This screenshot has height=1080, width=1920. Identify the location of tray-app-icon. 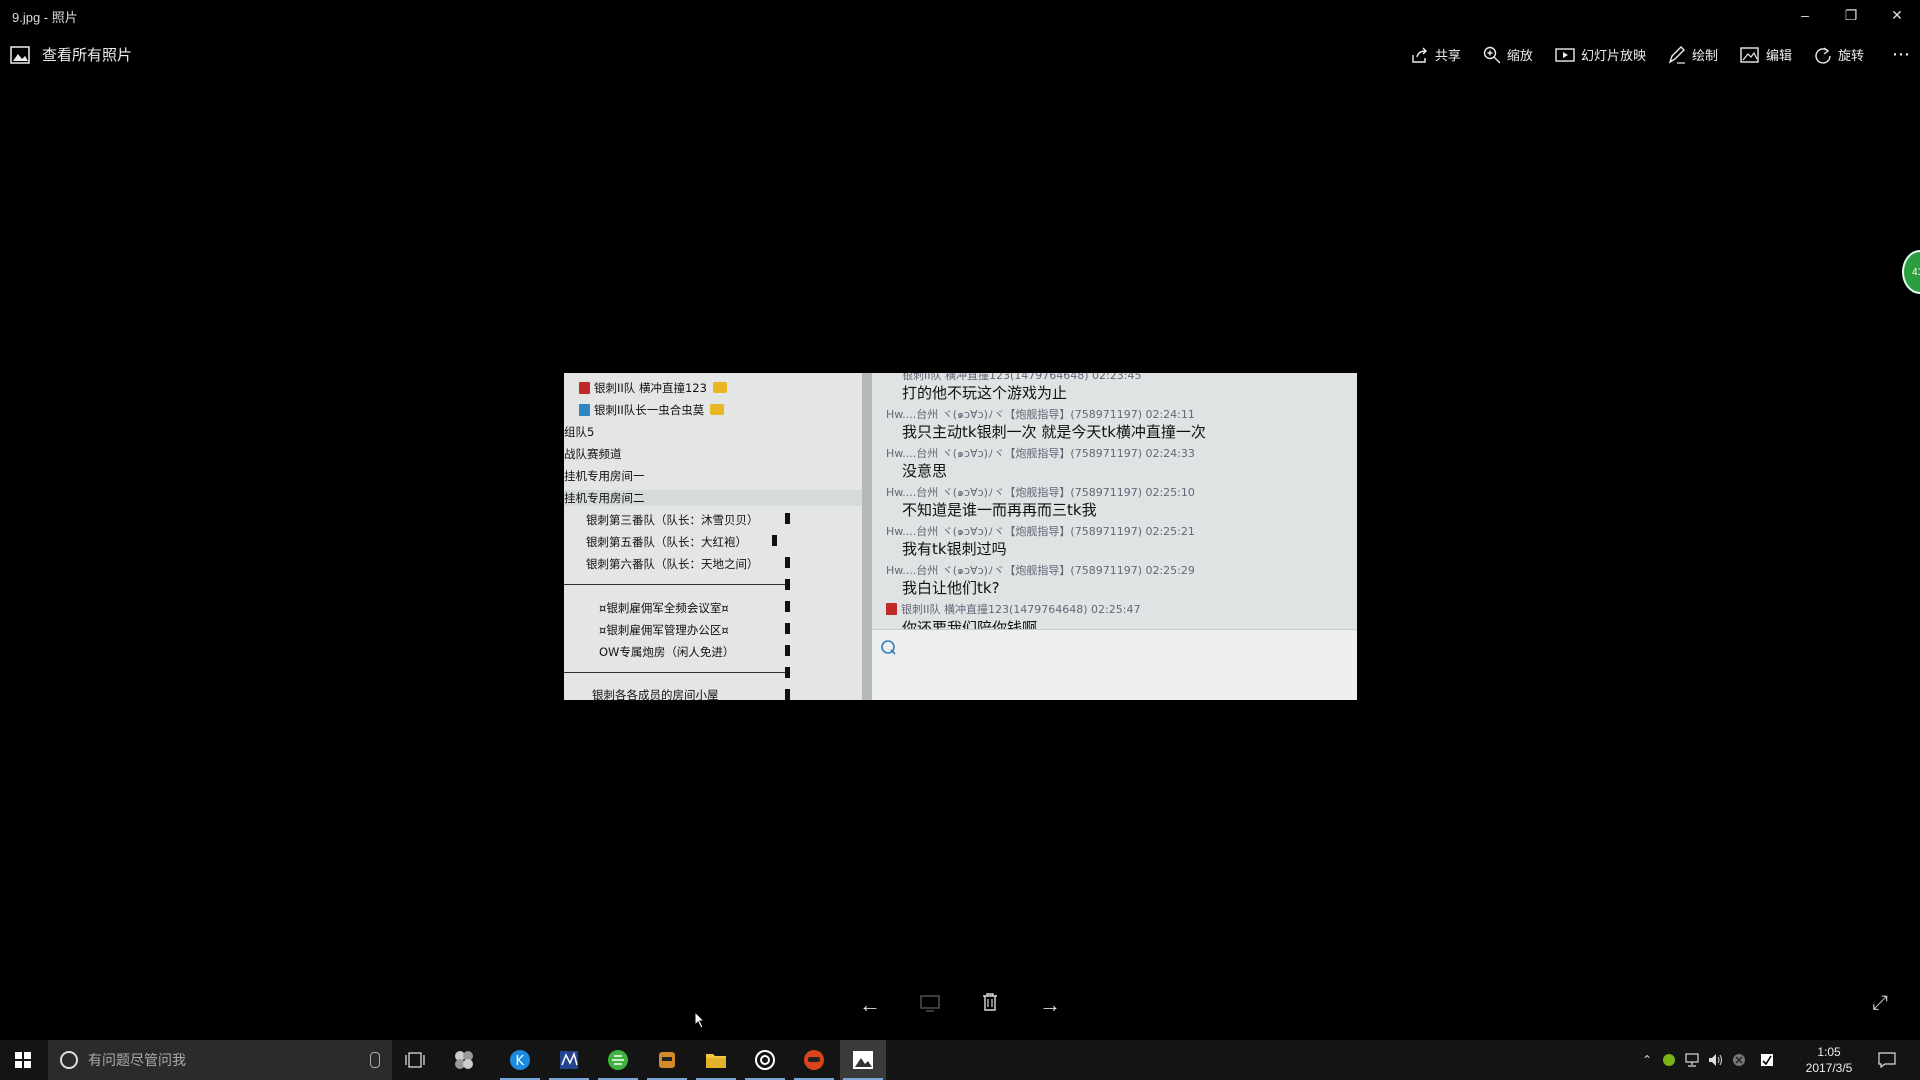
(1669, 1060).